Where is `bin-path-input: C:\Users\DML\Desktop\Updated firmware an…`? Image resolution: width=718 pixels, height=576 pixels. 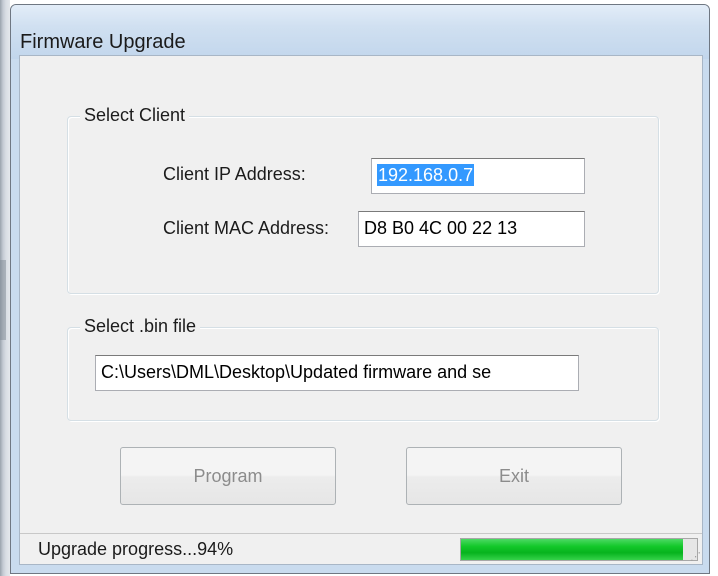 bin-path-input: C:\Users\DML\Desktop\Updated firmware an… is located at coordinates (337, 373).